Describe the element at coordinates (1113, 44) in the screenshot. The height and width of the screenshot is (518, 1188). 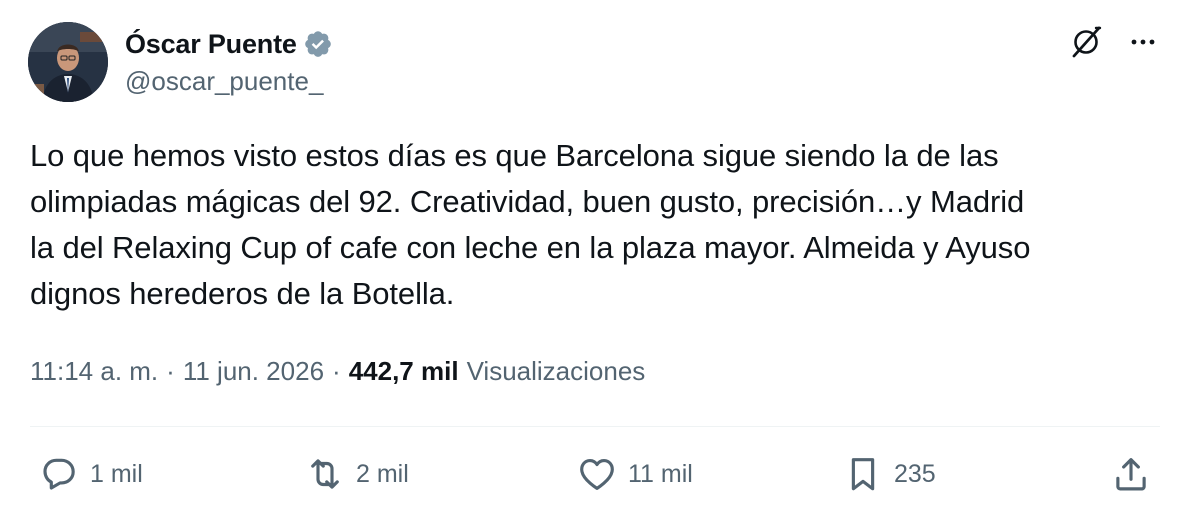
I see `top-actions` at that location.